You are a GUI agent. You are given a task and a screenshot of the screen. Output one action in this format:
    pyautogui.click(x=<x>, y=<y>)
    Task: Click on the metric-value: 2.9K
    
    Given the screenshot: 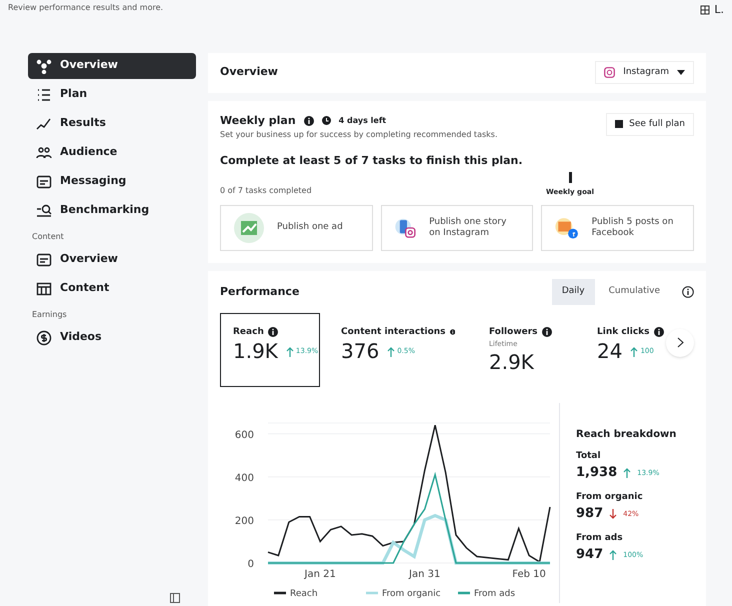 What is the action you would take?
    pyautogui.click(x=511, y=362)
    